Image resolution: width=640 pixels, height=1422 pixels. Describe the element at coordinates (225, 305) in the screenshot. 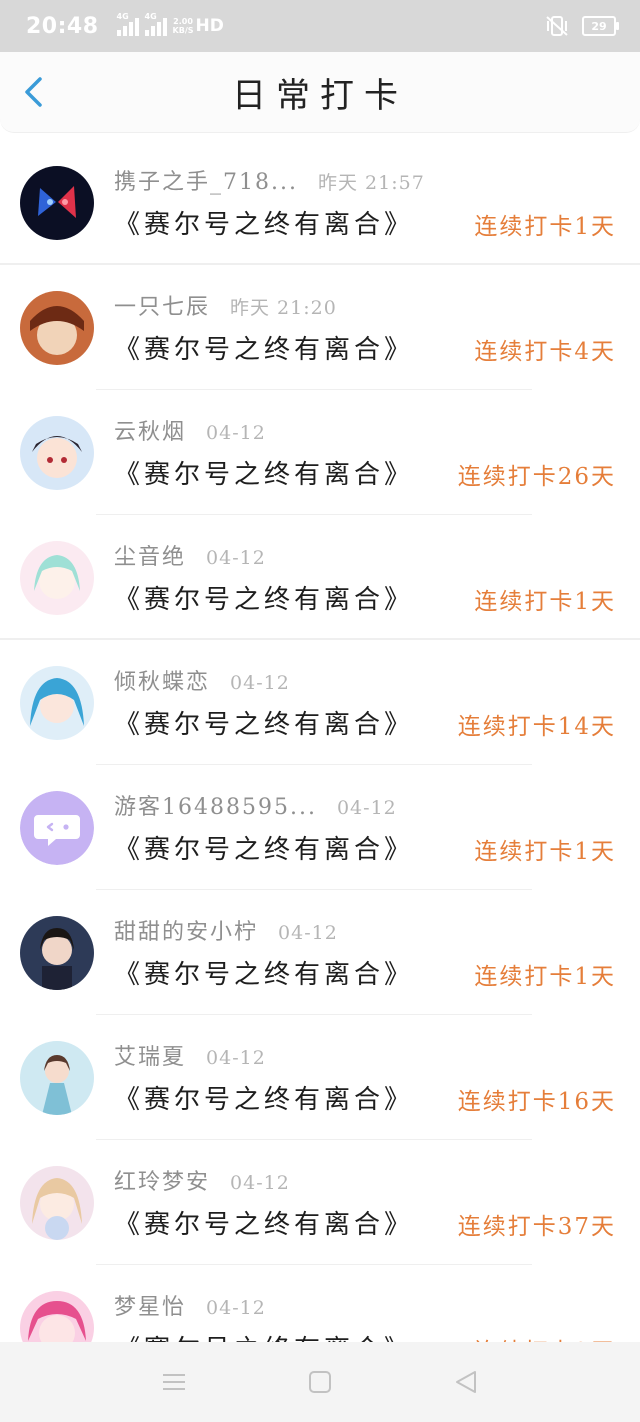

I see `entry-meta: 一只七辰 昨天 21:20` at that location.